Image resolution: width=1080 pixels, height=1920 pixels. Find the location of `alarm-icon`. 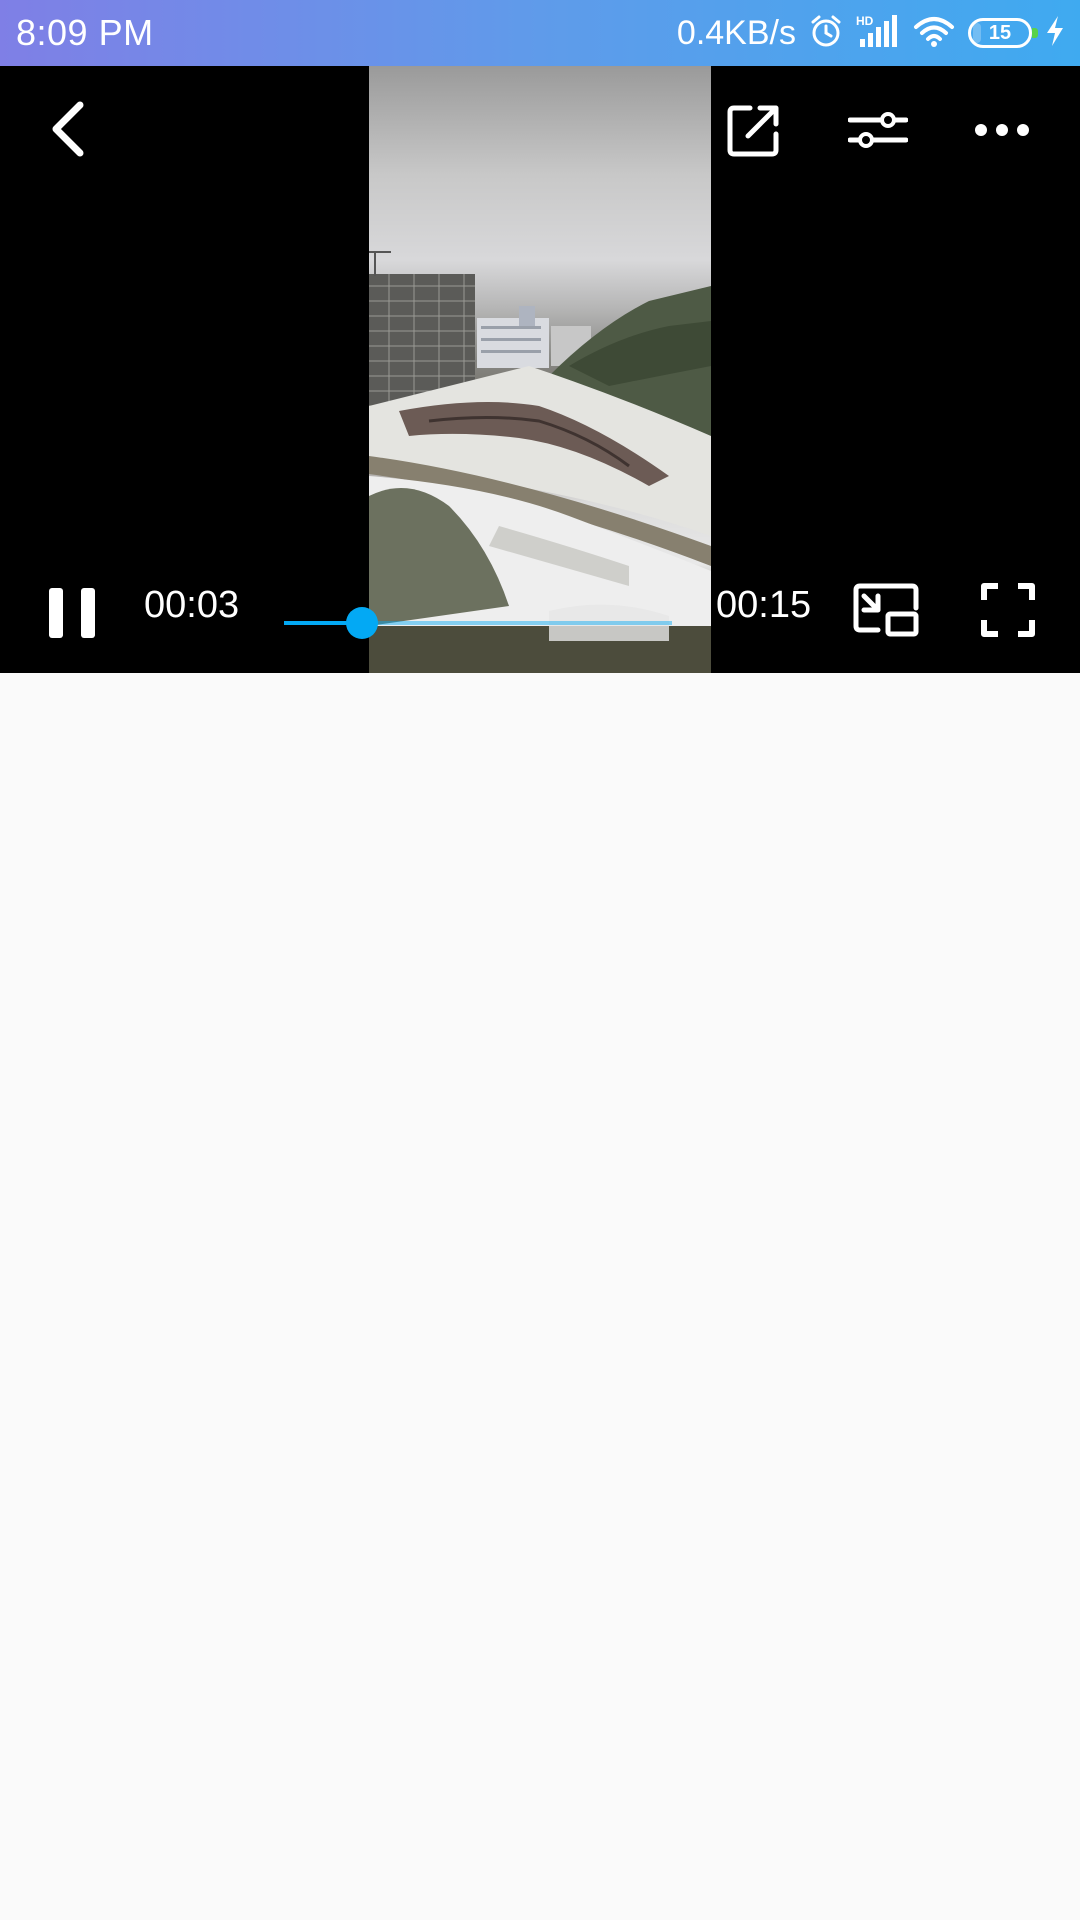

alarm-icon is located at coordinates (826, 33).